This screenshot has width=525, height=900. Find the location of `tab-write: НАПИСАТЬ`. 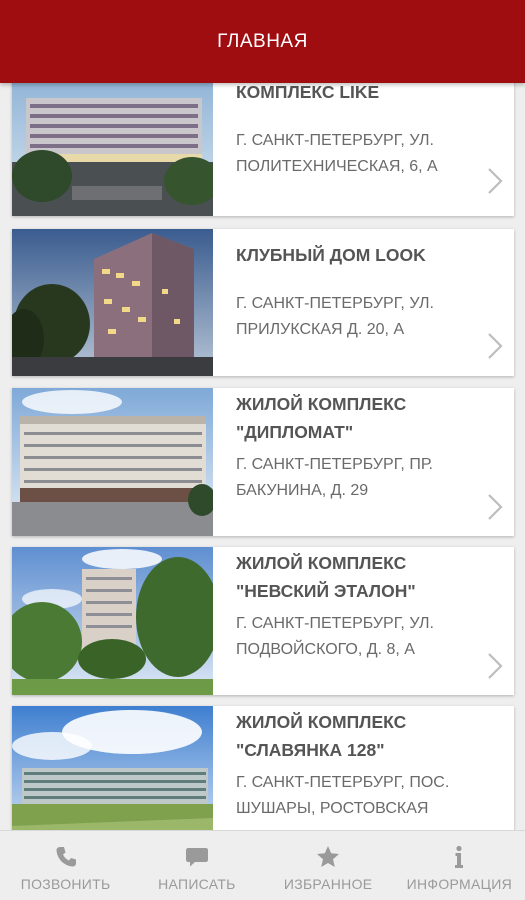

tab-write: НАПИСАТЬ is located at coordinates (196, 865).